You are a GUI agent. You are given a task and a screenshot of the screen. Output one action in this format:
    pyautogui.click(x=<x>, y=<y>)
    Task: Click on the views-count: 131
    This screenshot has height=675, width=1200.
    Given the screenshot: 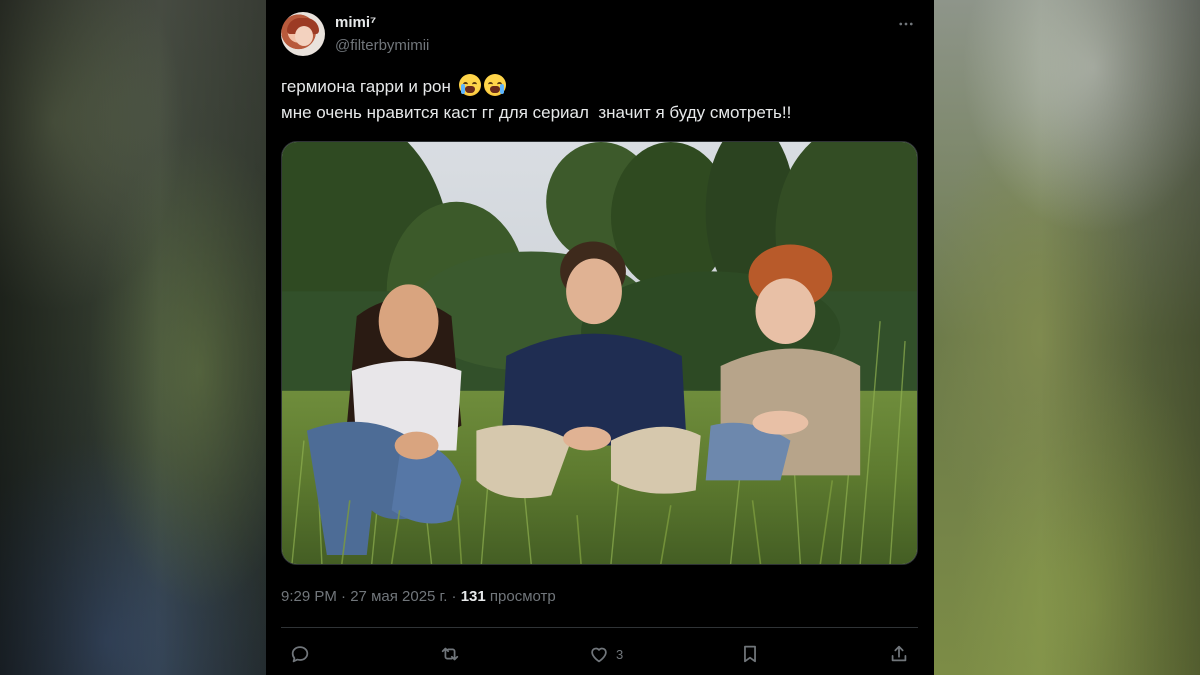 What is the action you would take?
    pyautogui.click(x=473, y=596)
    